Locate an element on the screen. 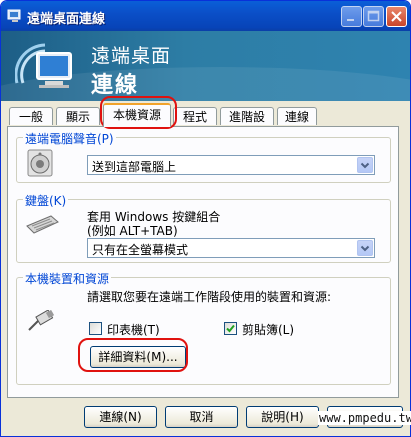  checkmark-icon is located at coordinates (230, 328).